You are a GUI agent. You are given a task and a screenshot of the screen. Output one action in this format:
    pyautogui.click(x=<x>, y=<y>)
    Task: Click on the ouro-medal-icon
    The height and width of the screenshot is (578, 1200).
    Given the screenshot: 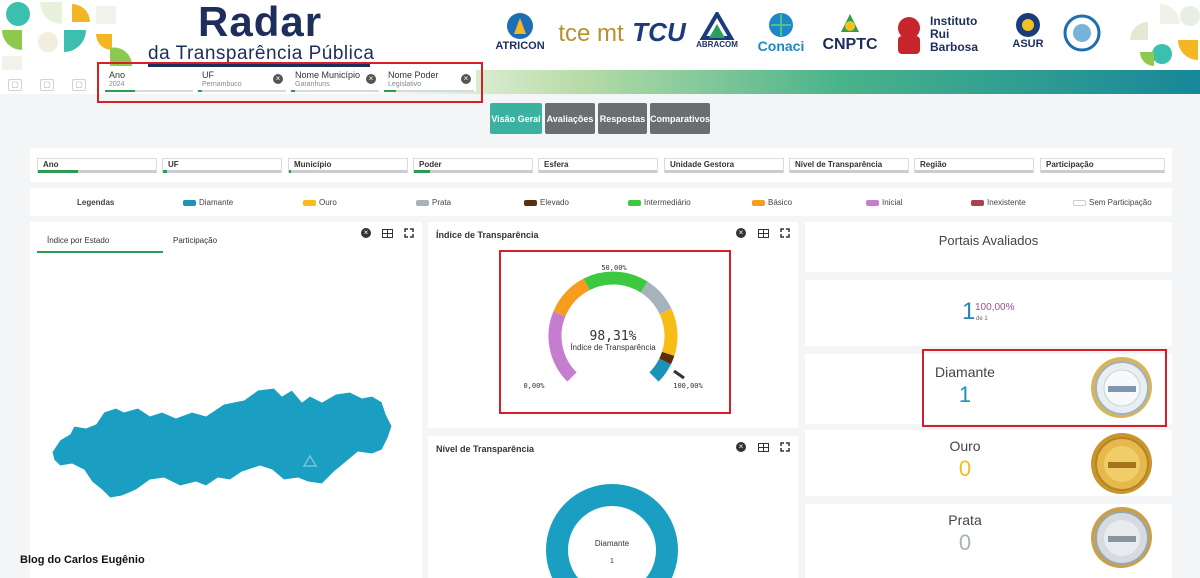 What is the action you would take?
    pyautogui.click(x=1121, y=463)
    